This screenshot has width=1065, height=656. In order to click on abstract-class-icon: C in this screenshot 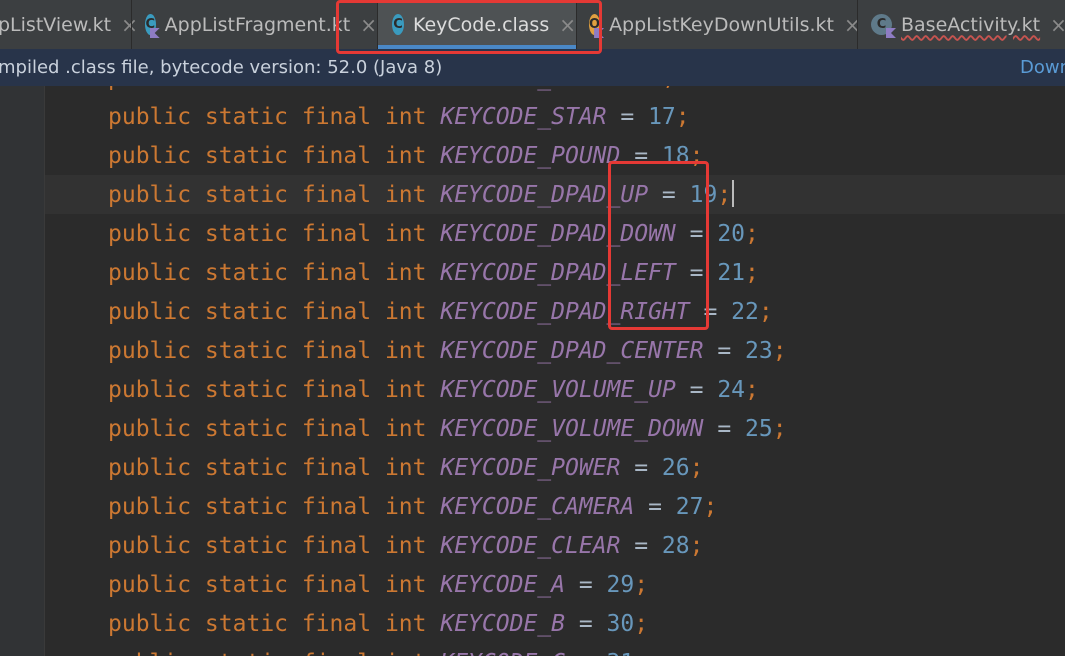, I will do `click(883, 26)`.